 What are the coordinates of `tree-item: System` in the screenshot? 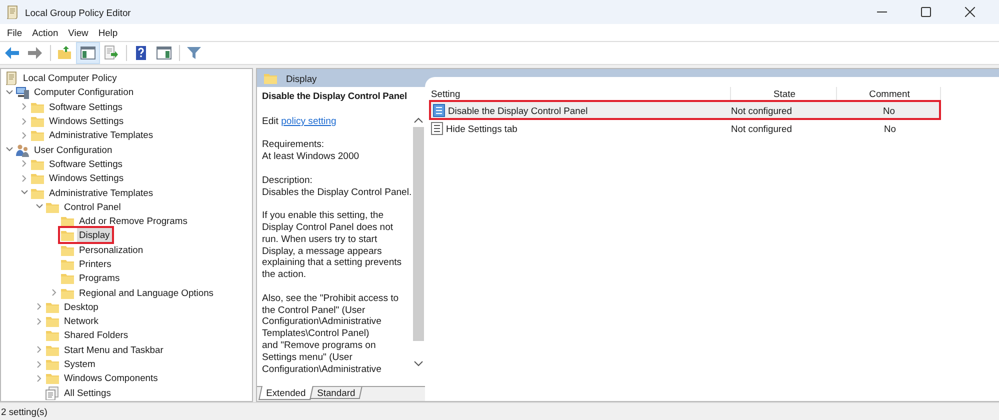 It's located at (80, 364).